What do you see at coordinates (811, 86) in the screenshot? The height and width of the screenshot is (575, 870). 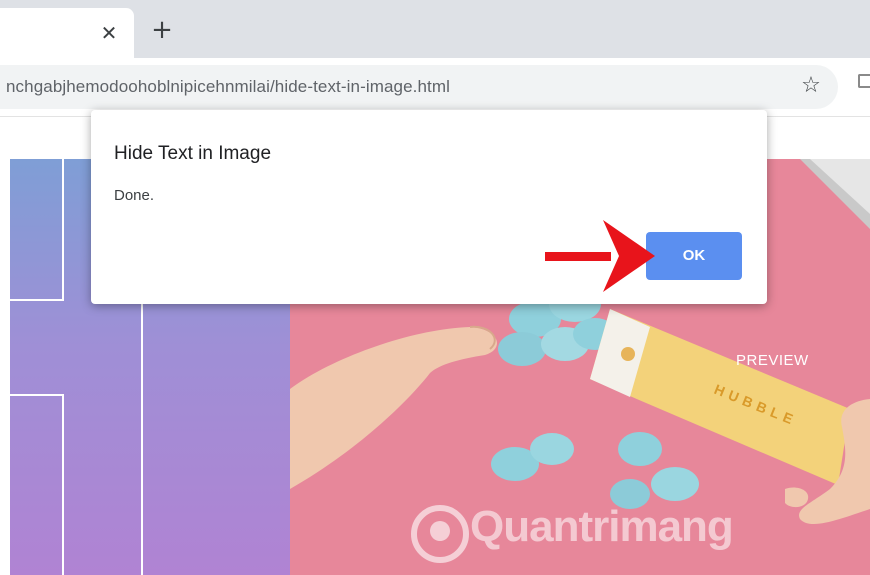 I see `bookmark-star-icon: ☆` at bounding box center [811, 86].